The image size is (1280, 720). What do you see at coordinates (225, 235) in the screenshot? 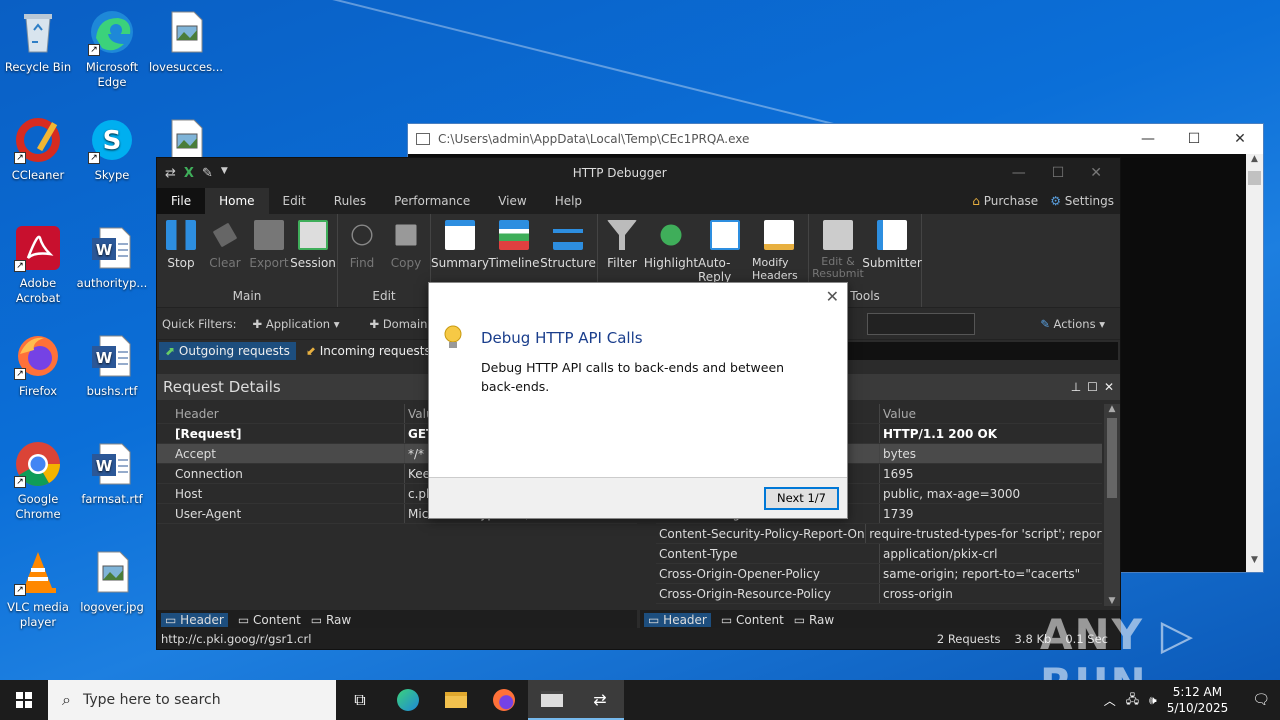
I see `broom-icon` at bounding box center [225, 235].